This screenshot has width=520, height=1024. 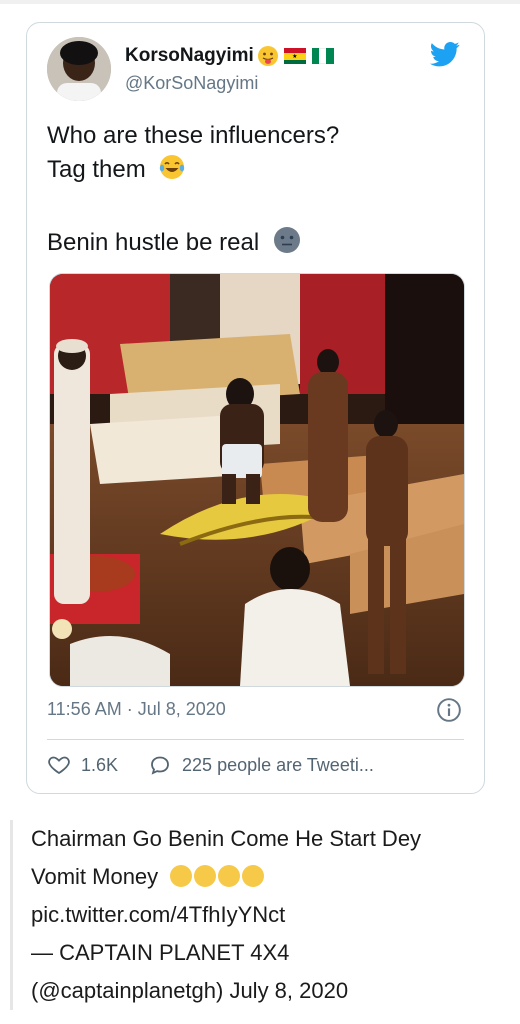 I want to click on tweet-divider, so click(x=255, y=739).